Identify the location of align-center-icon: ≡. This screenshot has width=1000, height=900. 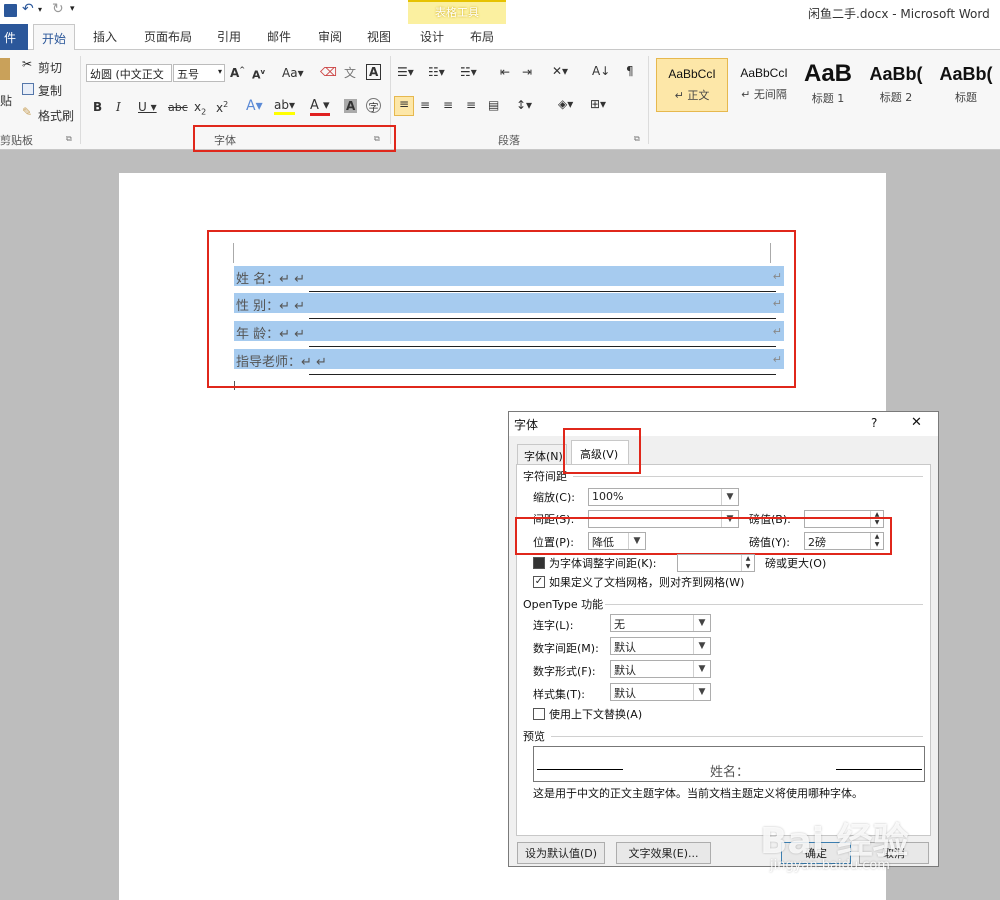
(425, 105).